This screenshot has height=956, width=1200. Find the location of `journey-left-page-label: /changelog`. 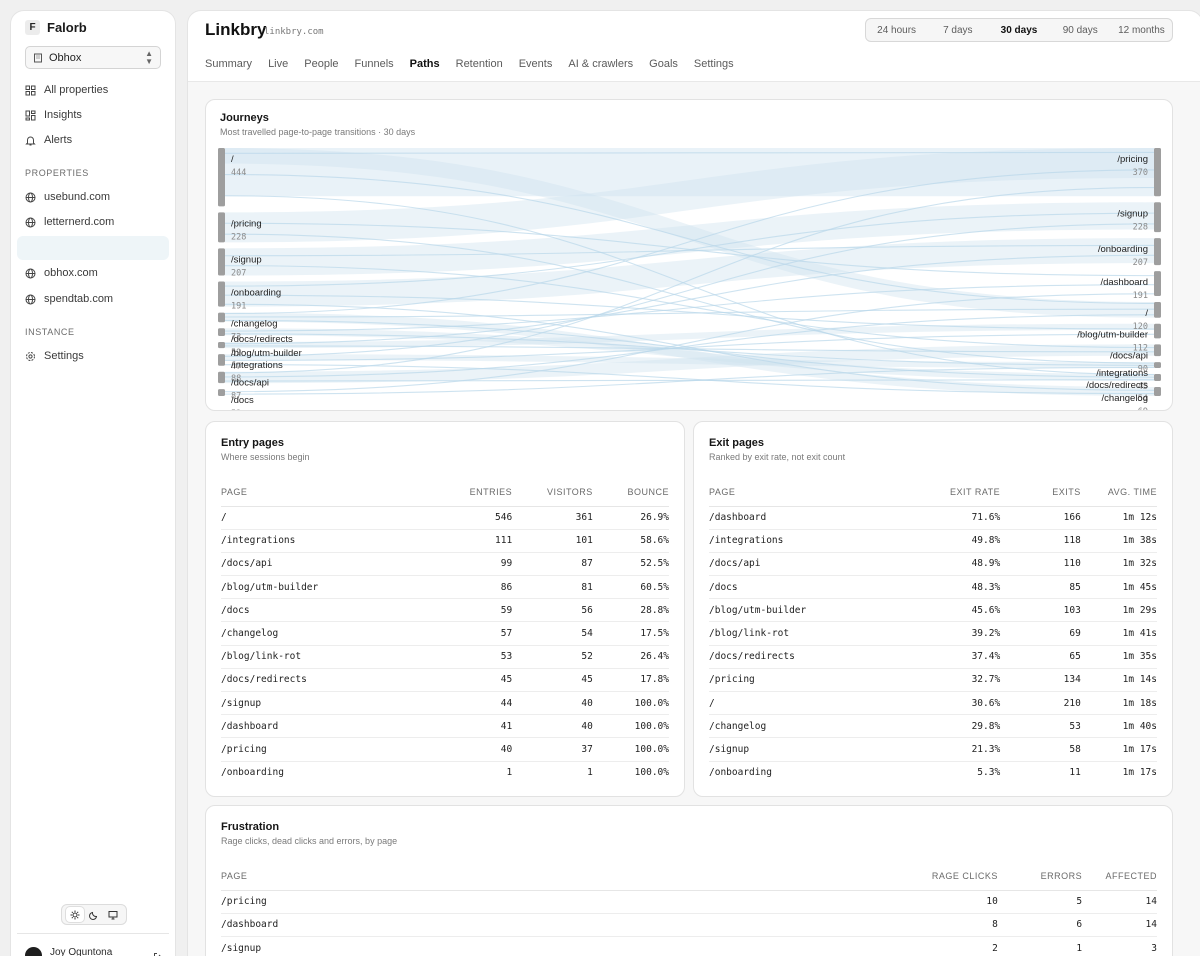

journey-left-page-label: /changelog is located at coordinates (254, 324).